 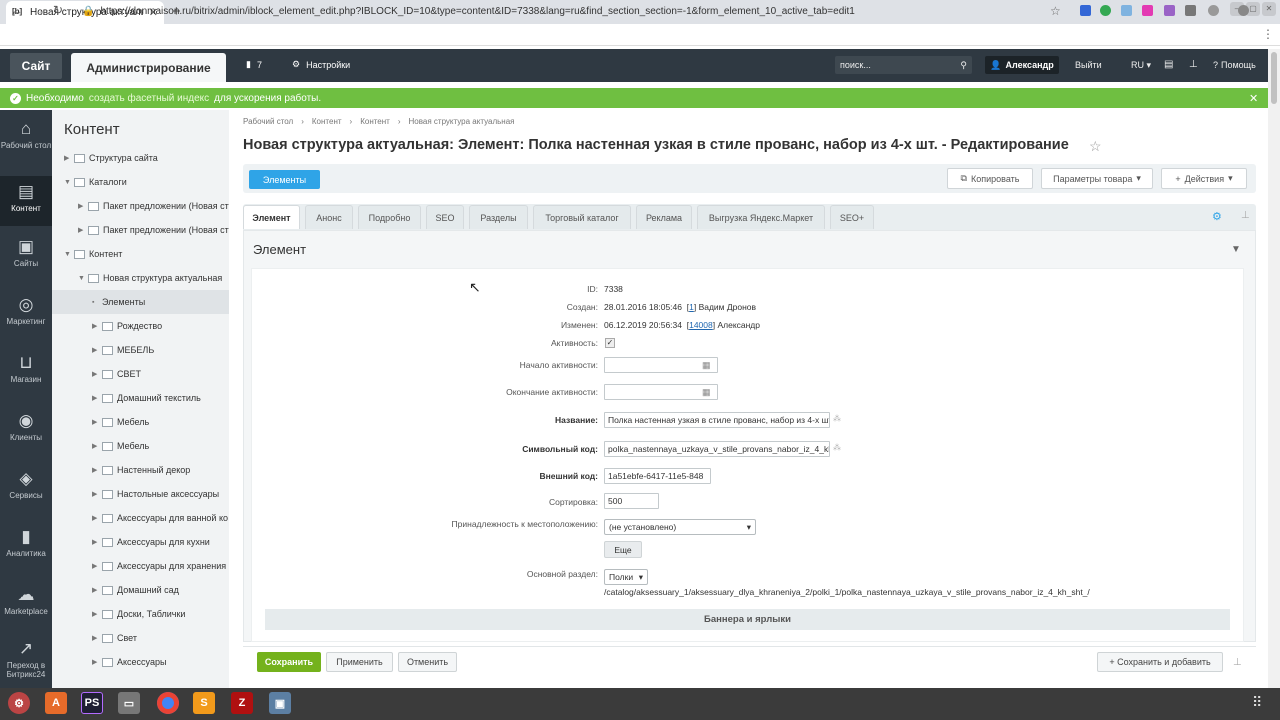 I want to click on extension-circle-icon, so click(x=1105, y=10).